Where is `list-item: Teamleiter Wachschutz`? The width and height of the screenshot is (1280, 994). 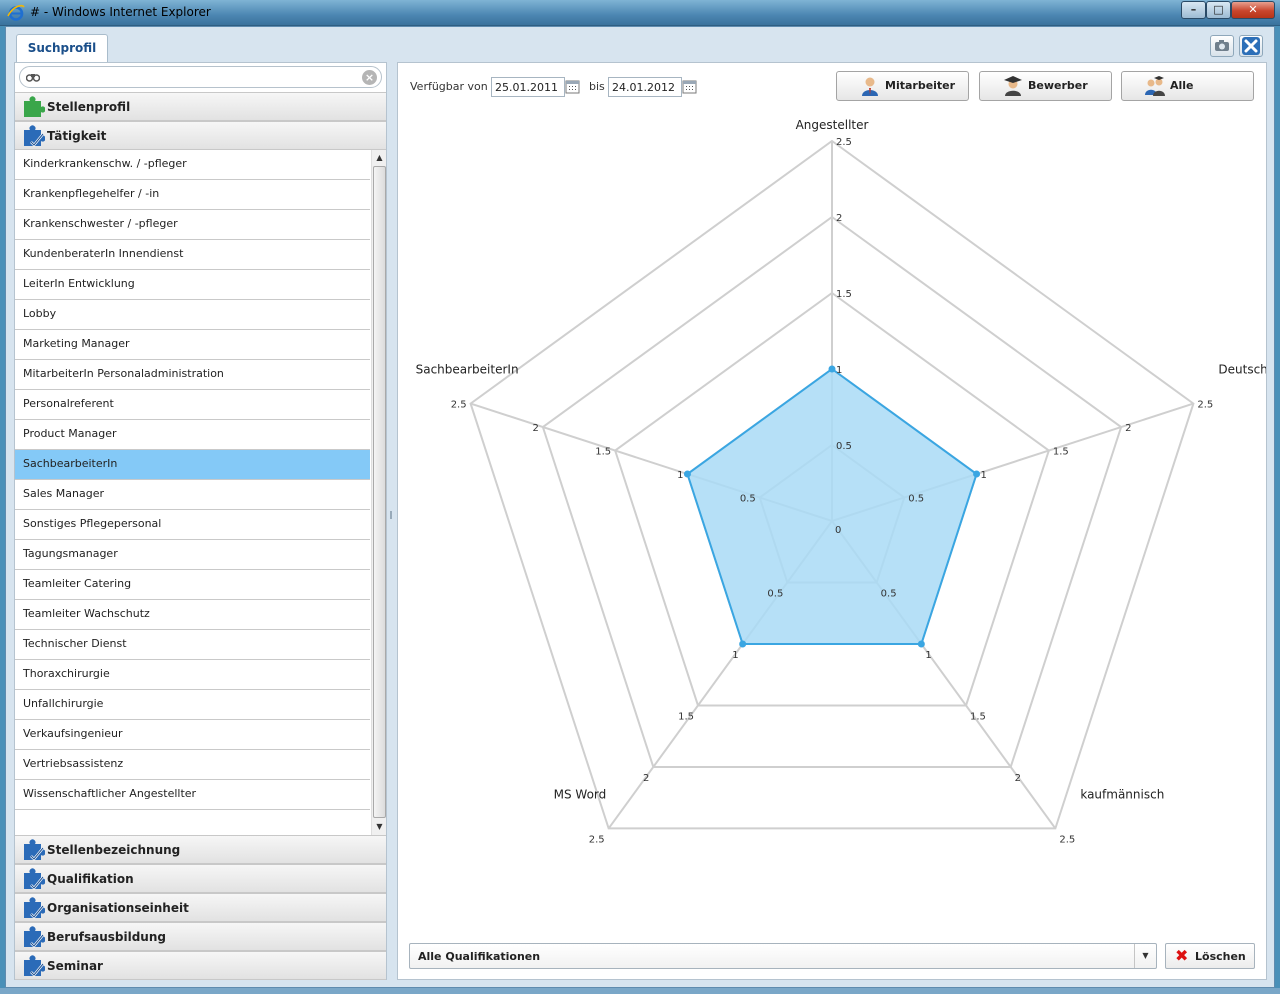 list-item: Teamleiter Wachschutz is located at coordinates (192, 615).